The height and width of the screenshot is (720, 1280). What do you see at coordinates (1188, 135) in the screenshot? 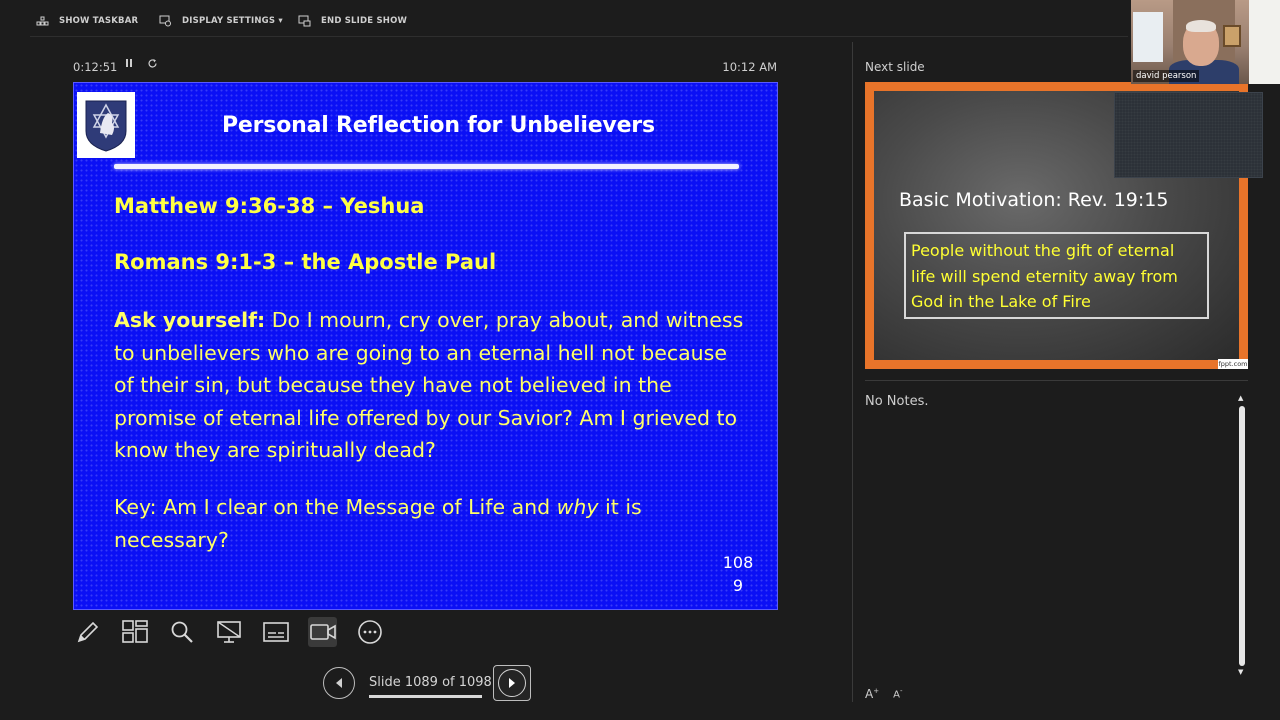
I see `video-overlay-placeholder` at bounding box center [1188, 135].